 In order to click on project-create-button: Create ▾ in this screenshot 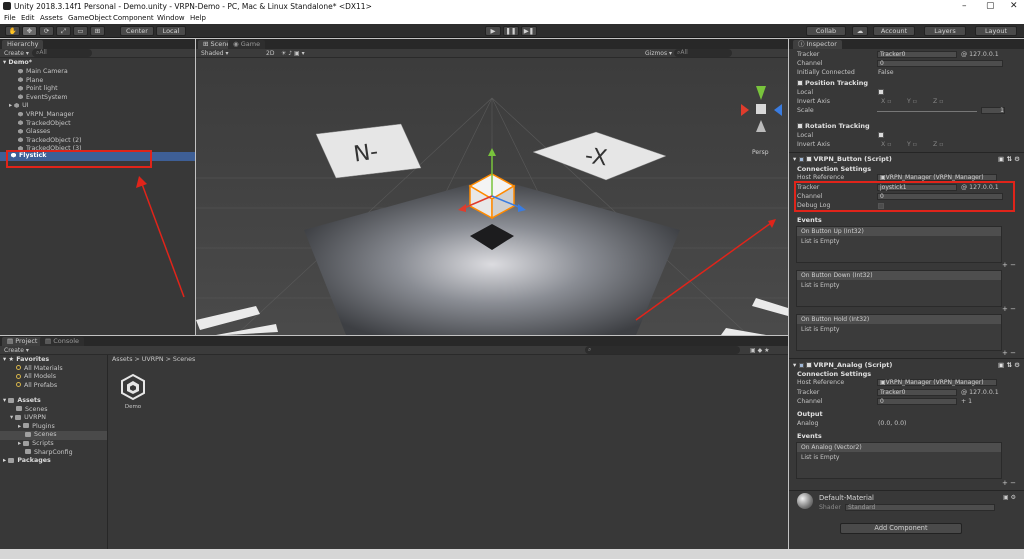, I will do `click(16, 350)`.